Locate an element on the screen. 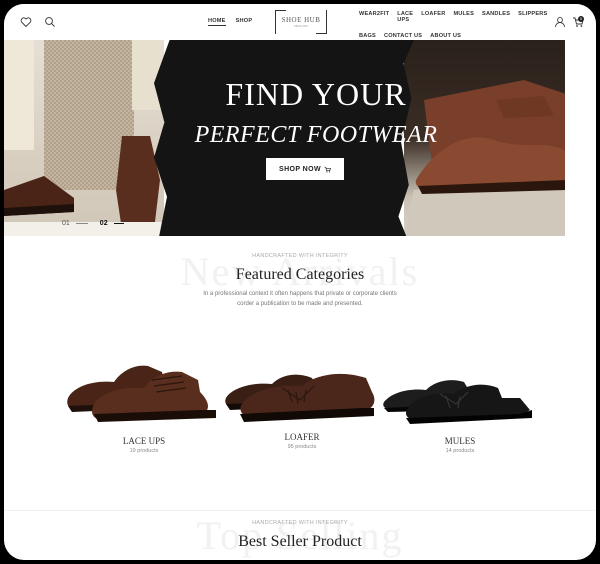 This screenshot has width=600, height=564. featured-eyebrow: HANDCRAFTED WITH INTEGRITY is located at coordinates (300, 256).